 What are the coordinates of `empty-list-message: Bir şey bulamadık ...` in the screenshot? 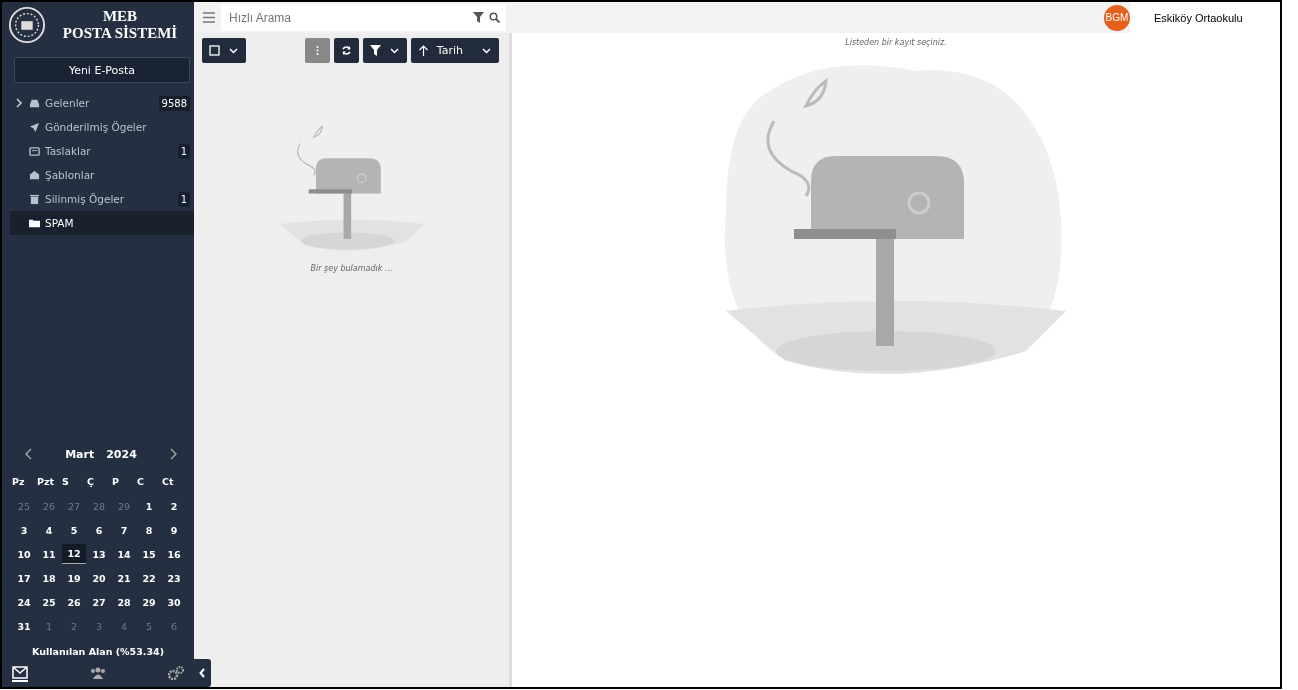 It's located at (351, 268).